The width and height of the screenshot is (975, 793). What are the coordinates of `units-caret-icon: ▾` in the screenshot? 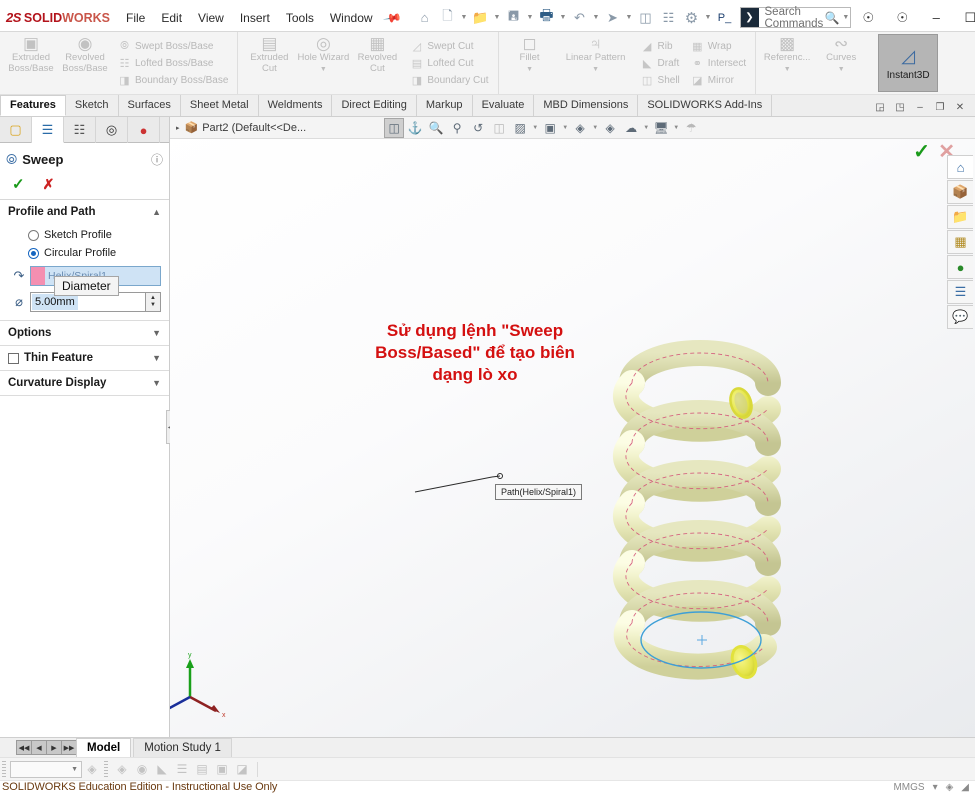 It's located at (935, 787).